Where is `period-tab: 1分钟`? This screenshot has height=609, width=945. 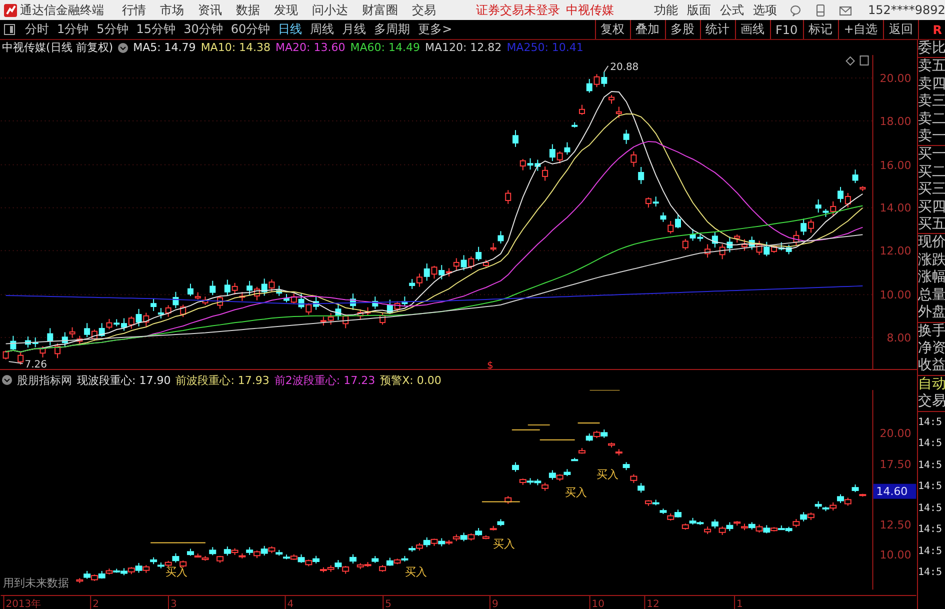 period-tab: 1分钟 is located at coordinates (73, 29).